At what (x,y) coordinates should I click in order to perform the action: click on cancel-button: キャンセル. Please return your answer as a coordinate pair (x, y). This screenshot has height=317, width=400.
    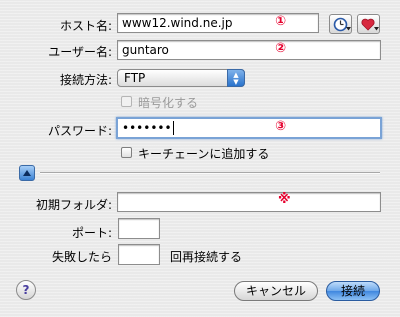
    Looking at the image, I should click on (276, 291).